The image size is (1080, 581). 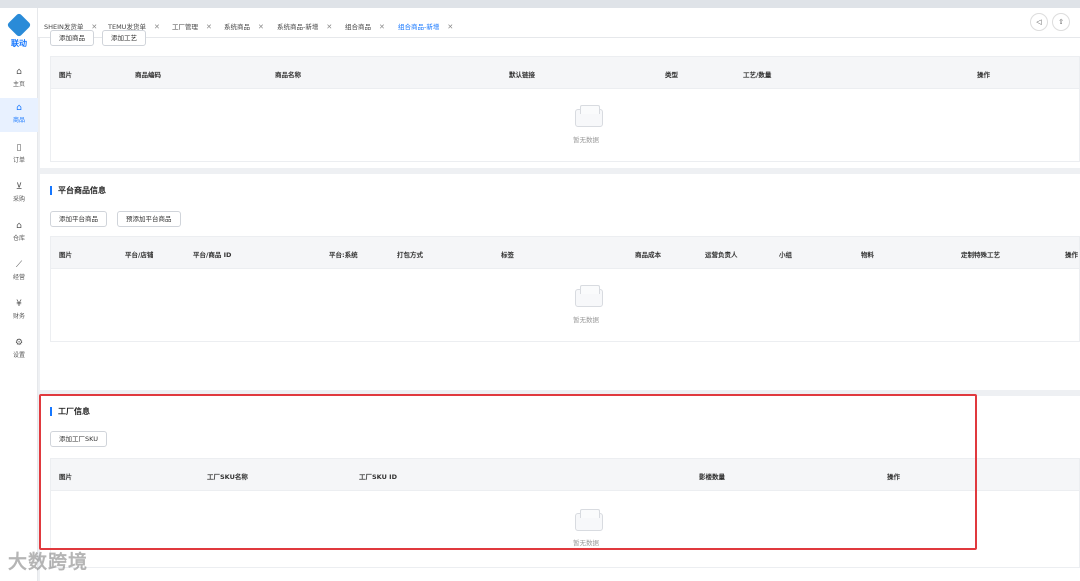 What do you see at coordinates (298, 27) in the screenshot?
I see `tab-label: 系统商品-新增` at bounding box center [298, 27].